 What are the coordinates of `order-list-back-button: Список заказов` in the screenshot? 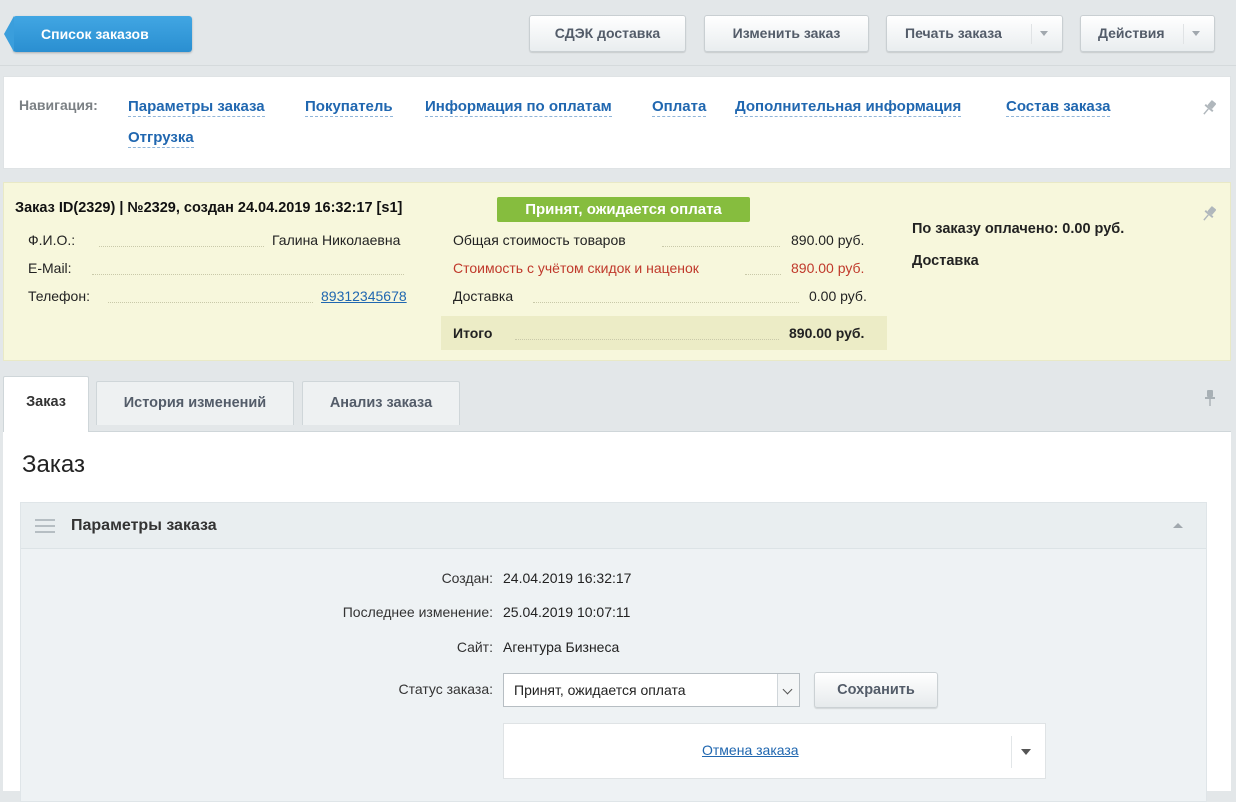 It's located at (98, 34).